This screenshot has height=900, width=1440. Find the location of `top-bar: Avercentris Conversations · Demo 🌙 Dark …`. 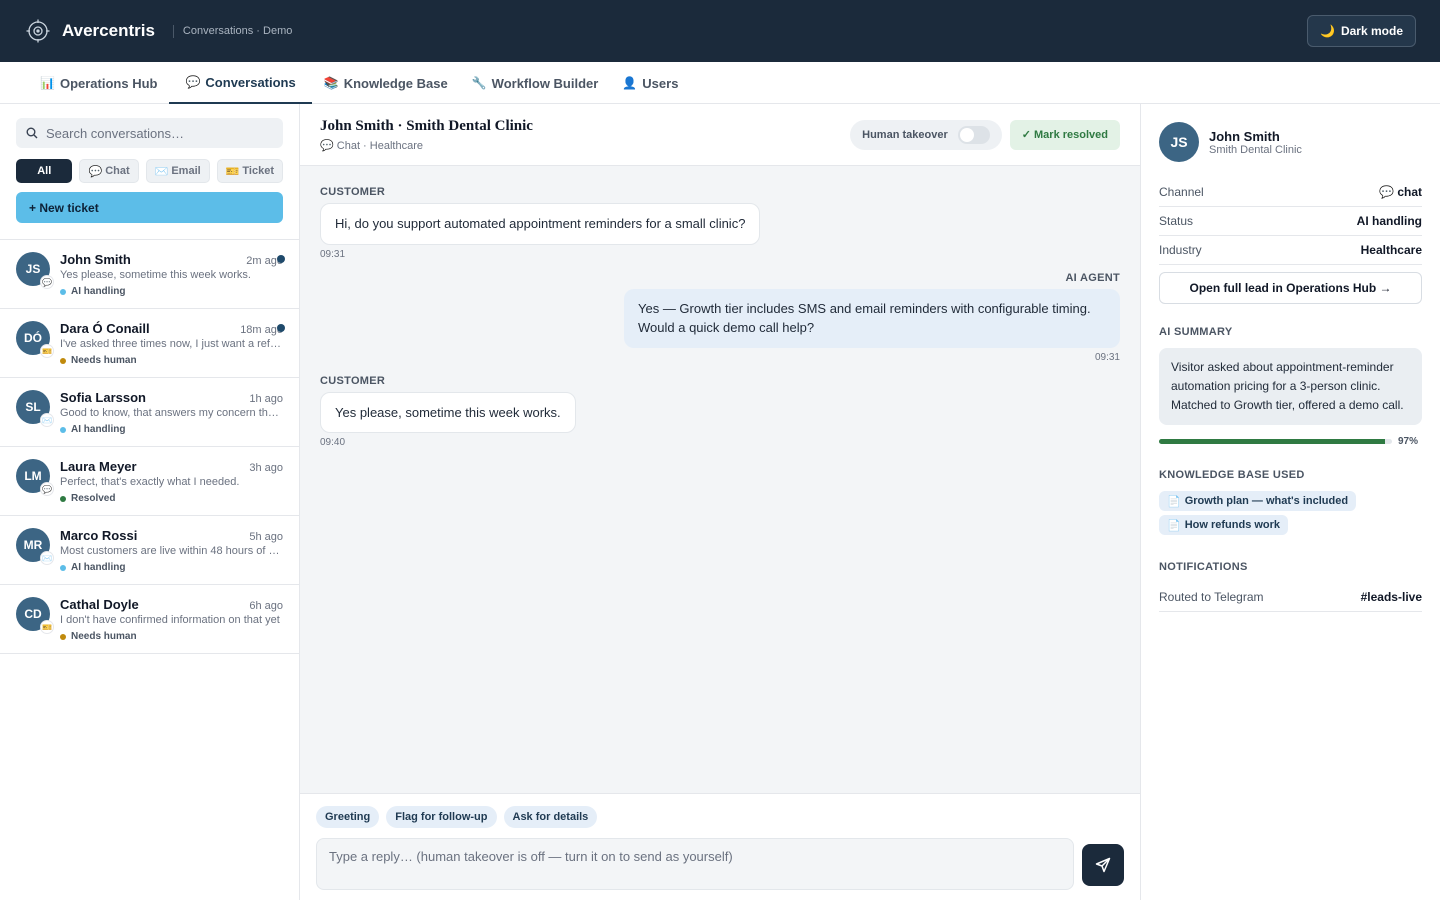

top-bar: Avercentris Conversations · Demo 🌙 Dark … is located at coordinates (720, 31).